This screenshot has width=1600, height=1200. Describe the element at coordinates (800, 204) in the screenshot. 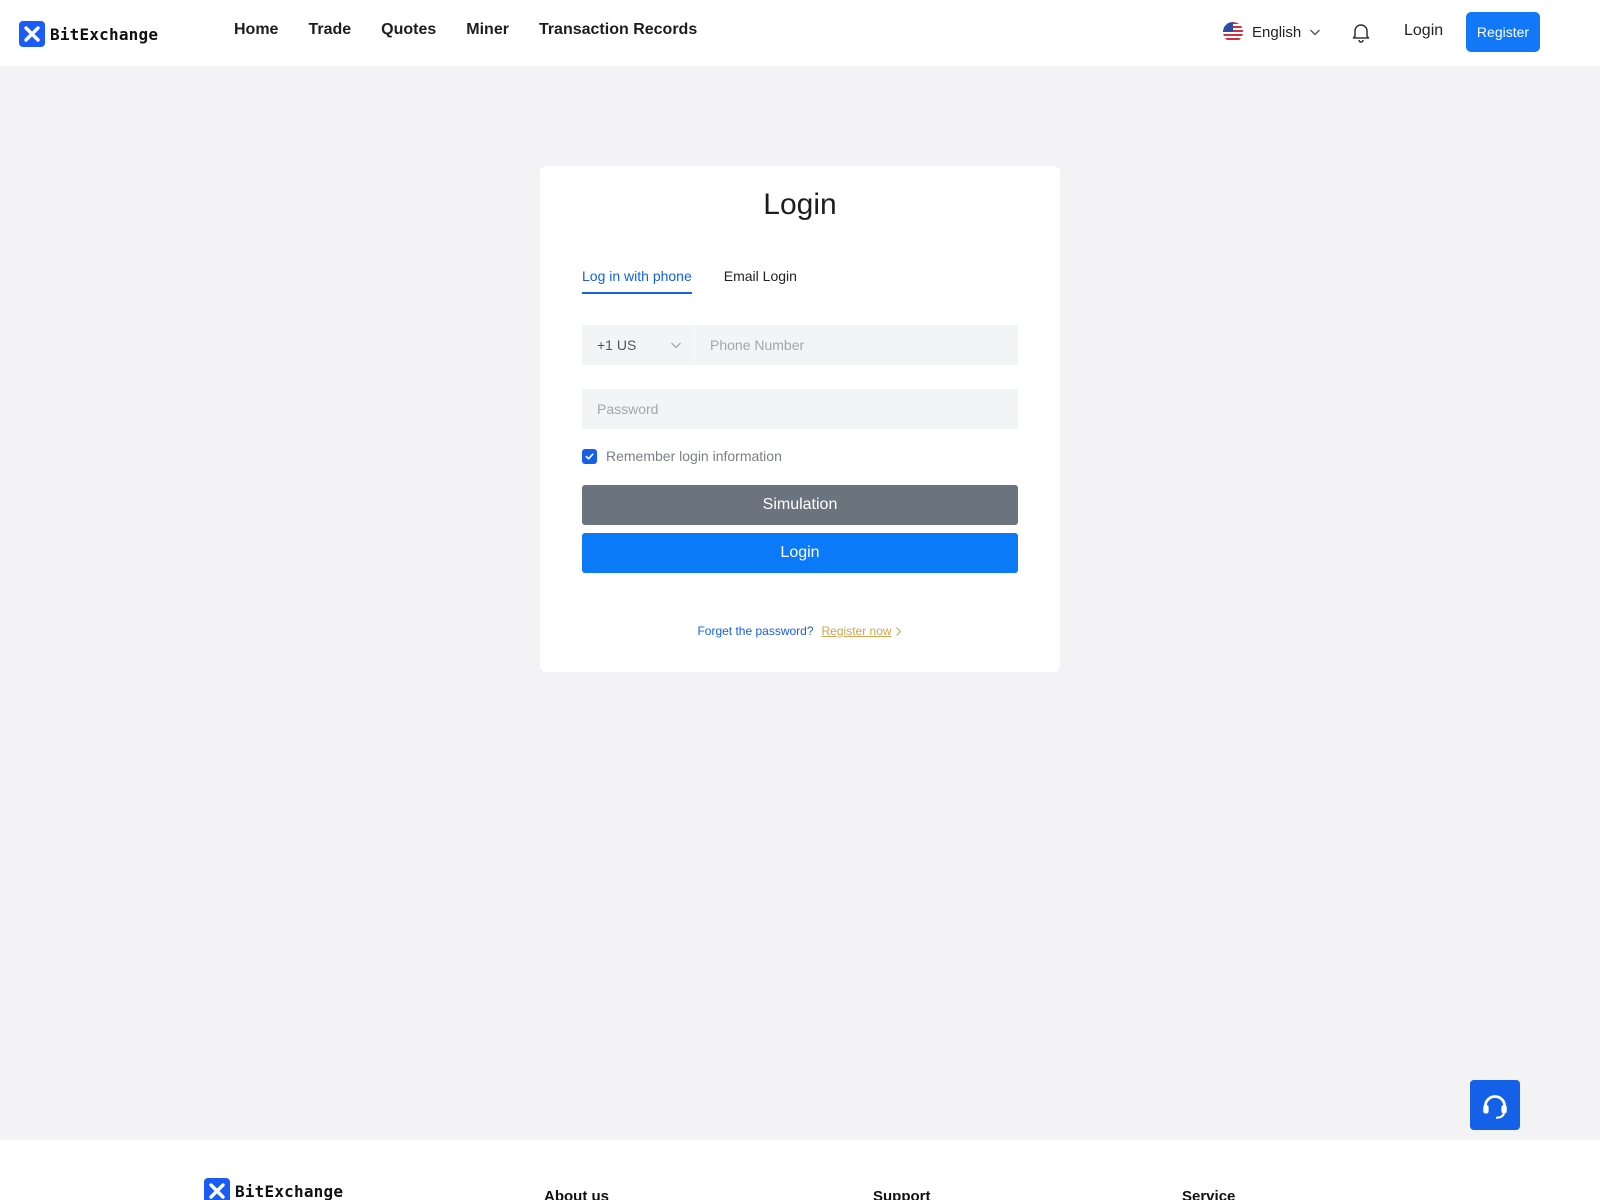

I see `page-title: Login` at that location.